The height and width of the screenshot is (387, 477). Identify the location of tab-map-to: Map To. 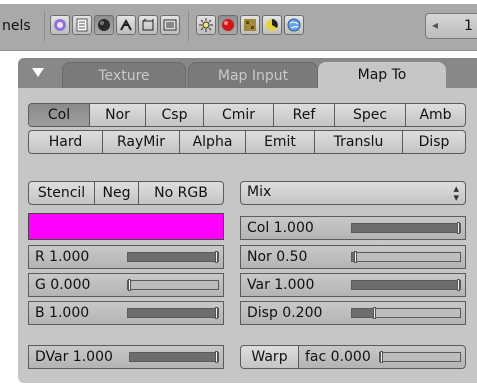
(382, 75).